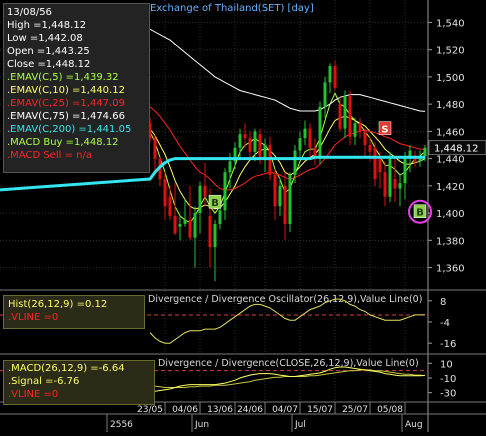 The image size is (486, 436). What do you see at coordinates (450, 160) in the screenshot?
I see `y-tick-label: 1,440` at bounding box center [450, 160].